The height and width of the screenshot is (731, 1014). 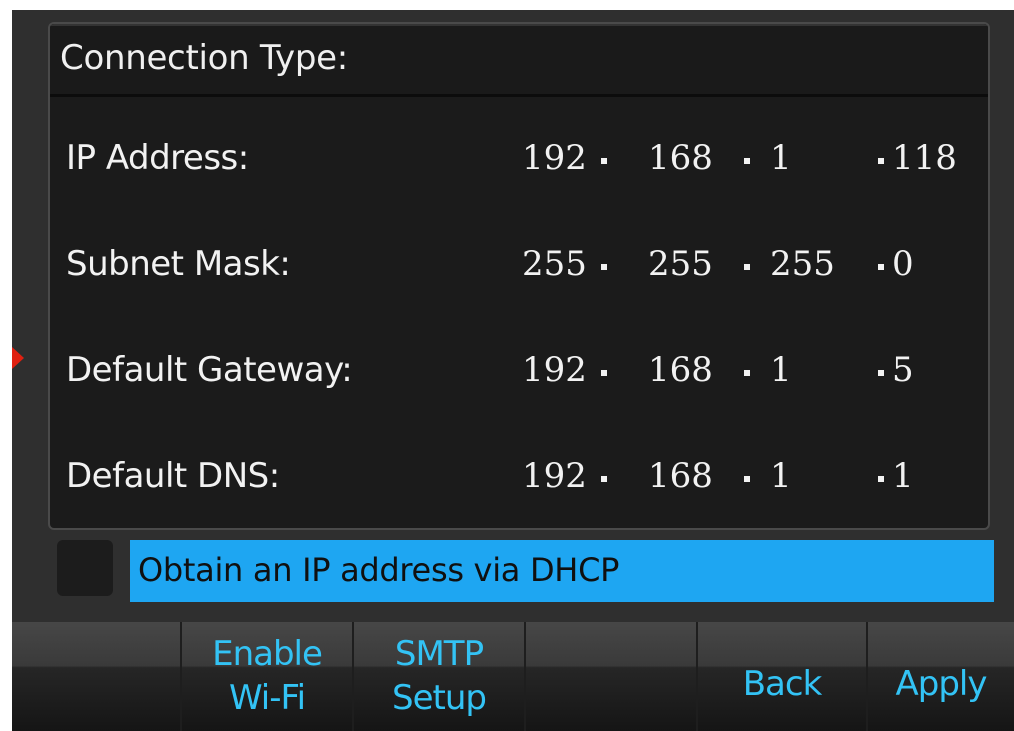 What do you see at coordinates (438, 676) in the screenshot?
I see `smtp-setup-softkey: SMTP Setup` at bounding box center [438, 676].